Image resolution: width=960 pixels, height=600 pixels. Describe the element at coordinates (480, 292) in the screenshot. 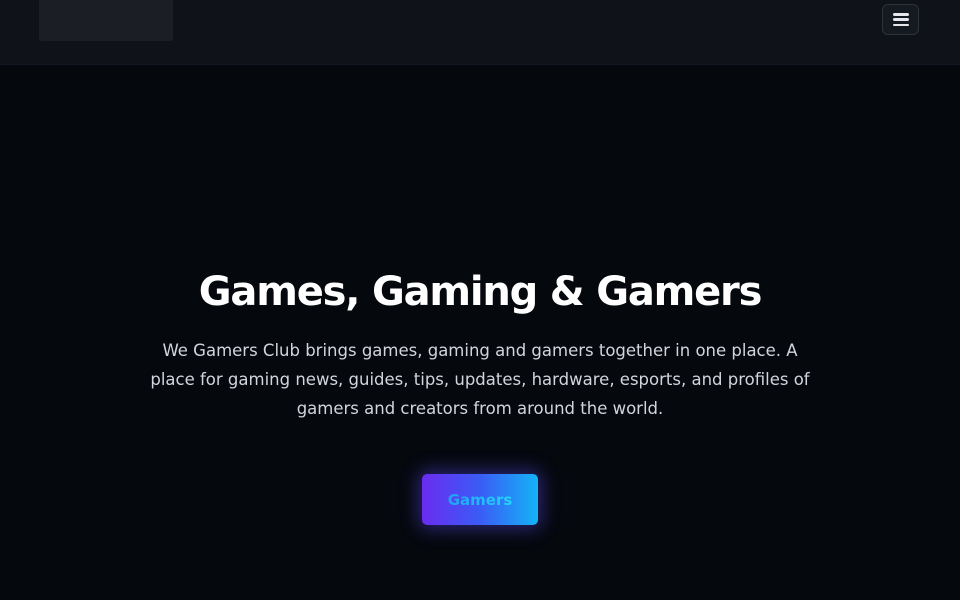

I see `hero-title: Games, Gaming & Gamers` at that location.